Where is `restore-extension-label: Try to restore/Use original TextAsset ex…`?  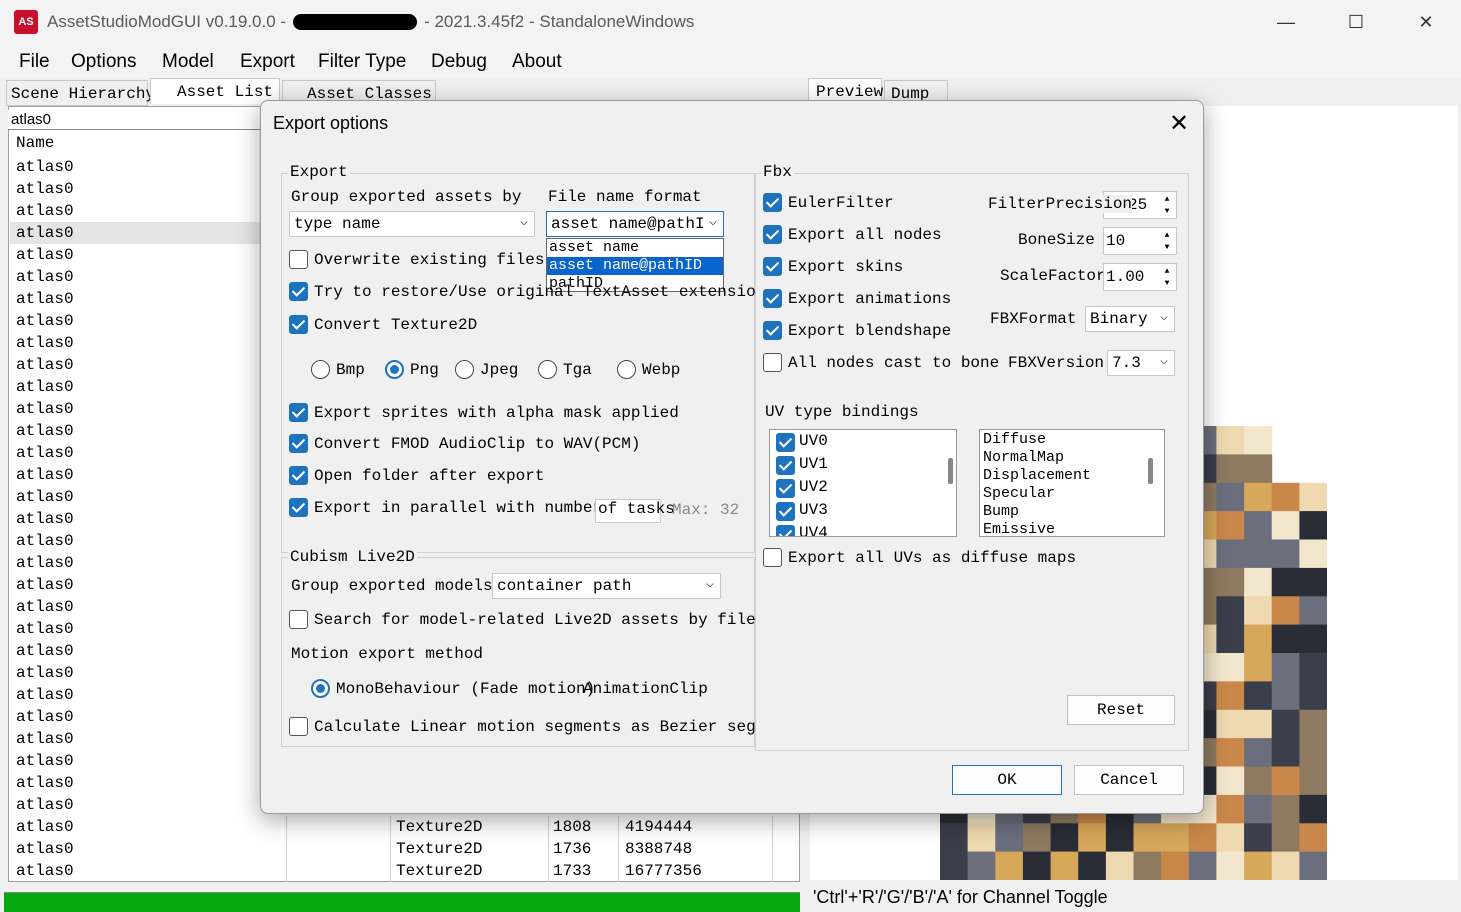
restore-extension-label: Try to restore/Use original TextAsset ex… is located at coordinates (534, 292).